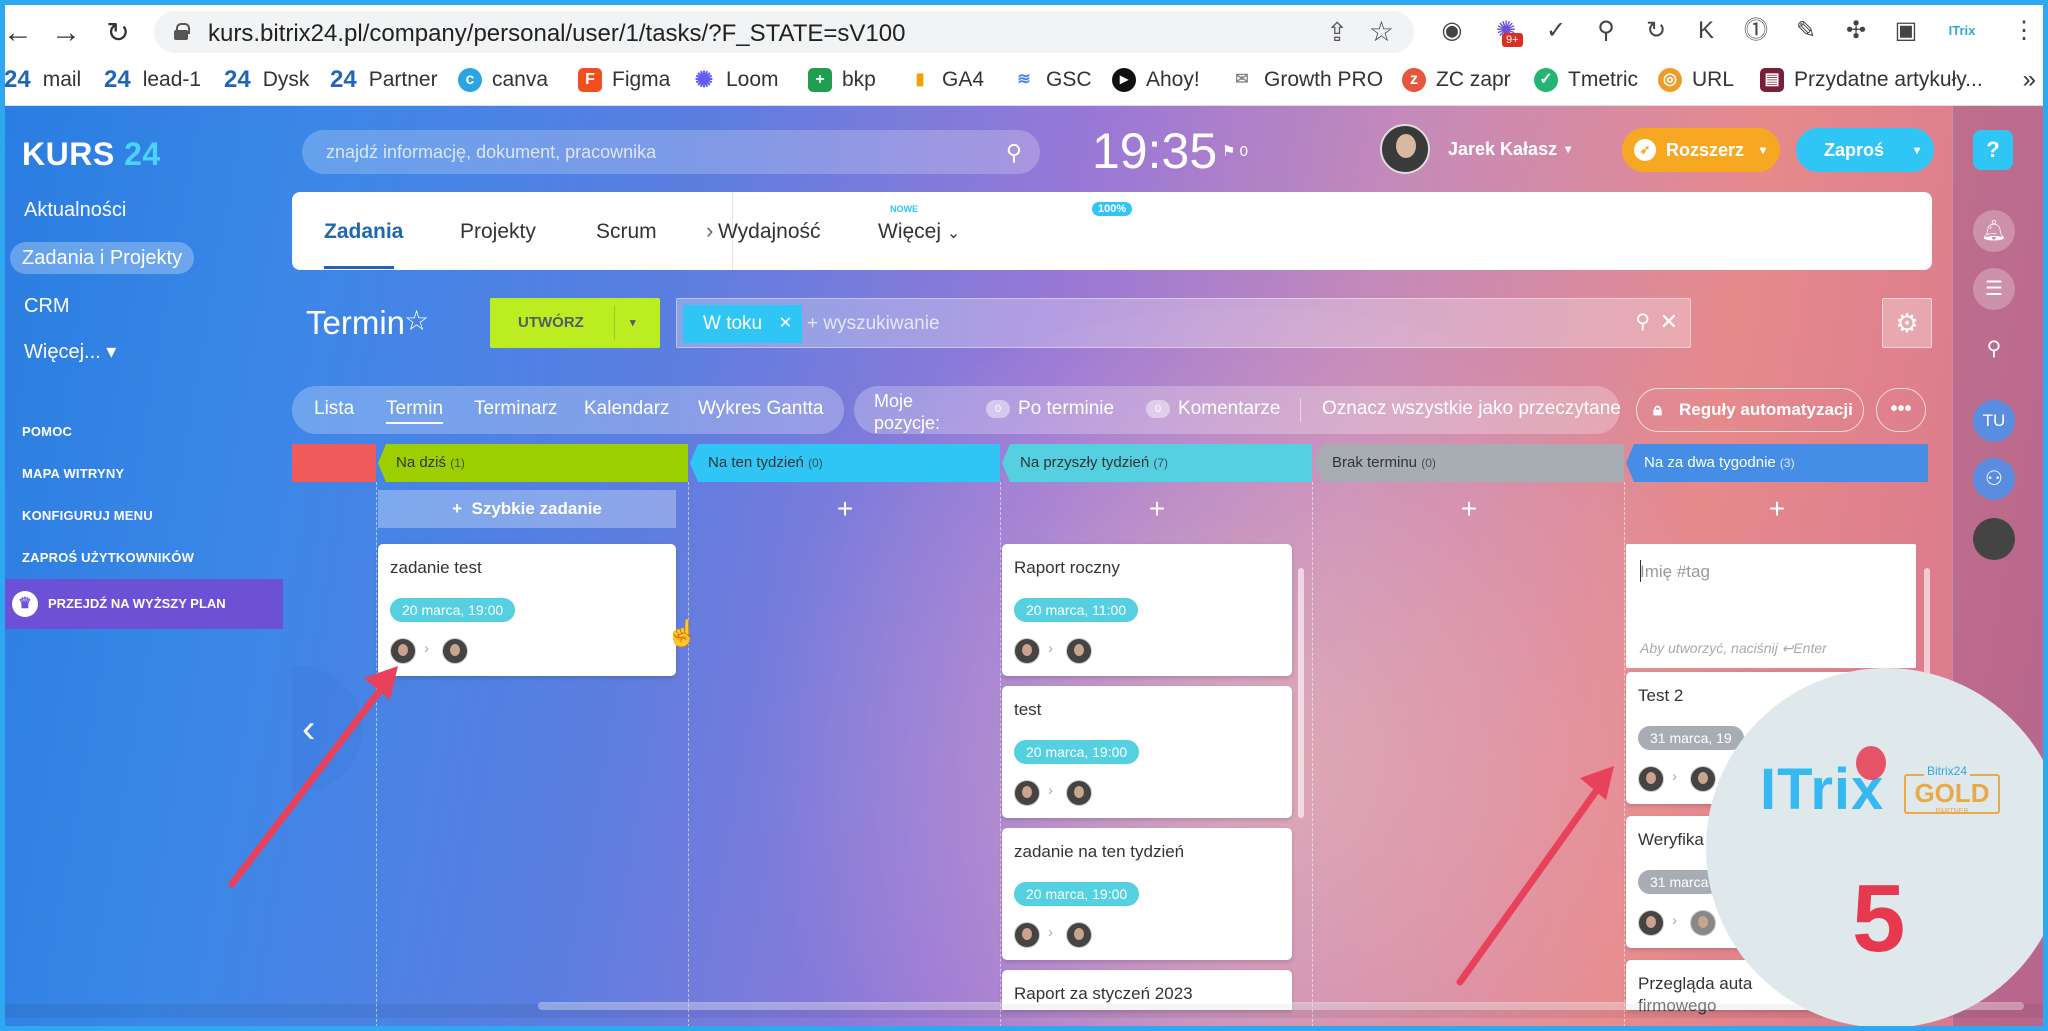 The height and width of the screenshot is (1031, 2048). What do you see at coordinates (152, 80) in the screenshot?
I see `bookmark-item: 24 lead-1` at bounding box center [152, 80].